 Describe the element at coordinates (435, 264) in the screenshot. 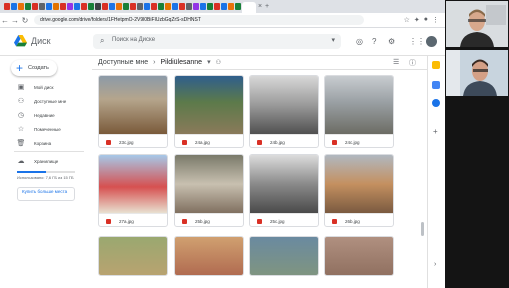

I see `chevron-right-icon: ›` at that location.